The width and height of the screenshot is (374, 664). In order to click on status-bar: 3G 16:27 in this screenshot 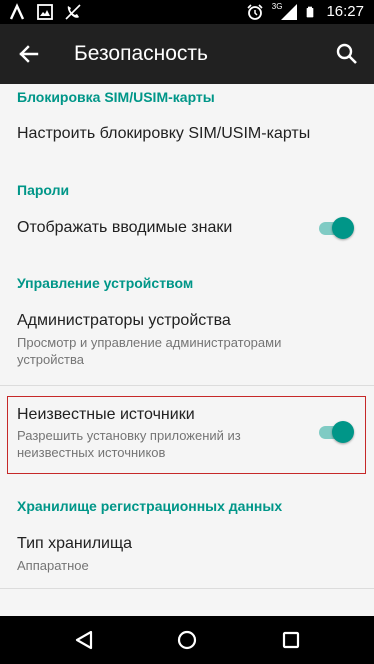, I will do `click(187, 12)`.